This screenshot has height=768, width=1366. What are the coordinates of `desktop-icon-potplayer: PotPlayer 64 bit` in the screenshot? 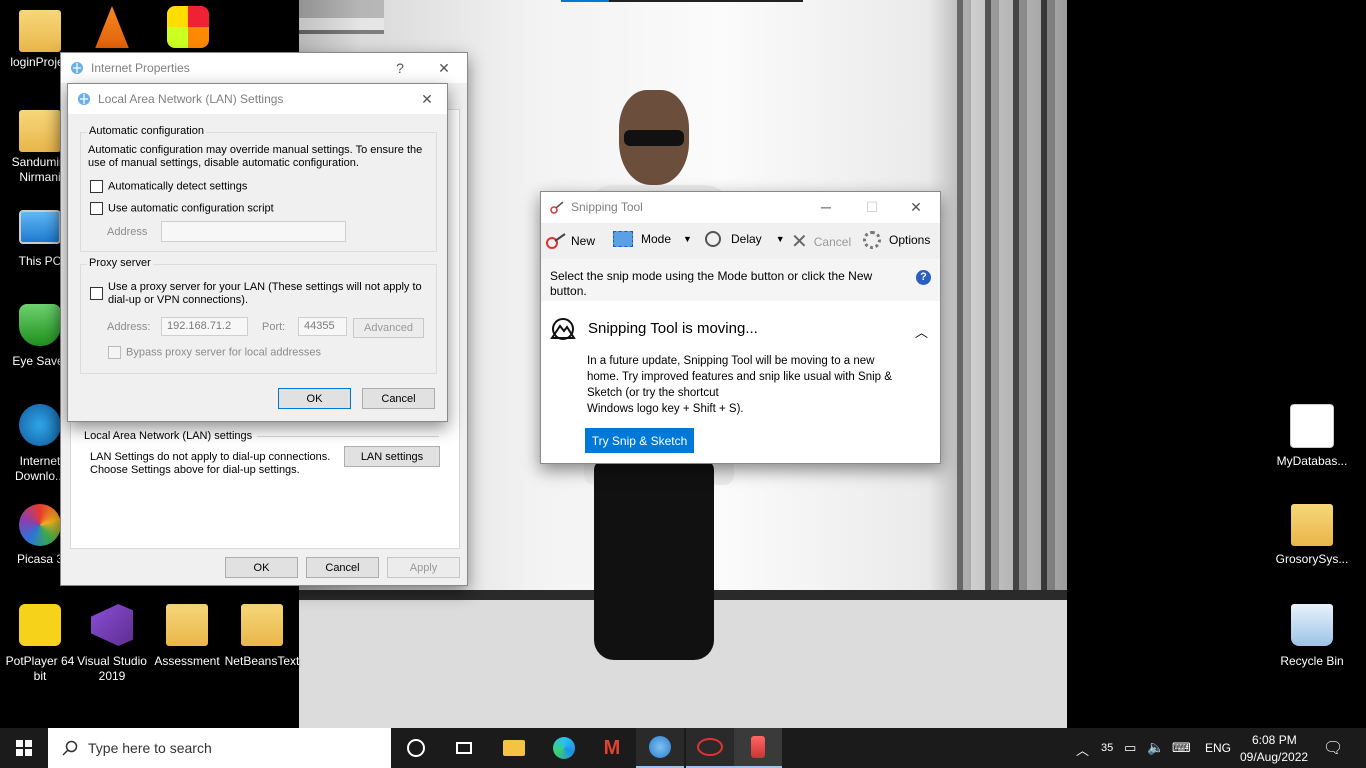 It's located at (40, 644).